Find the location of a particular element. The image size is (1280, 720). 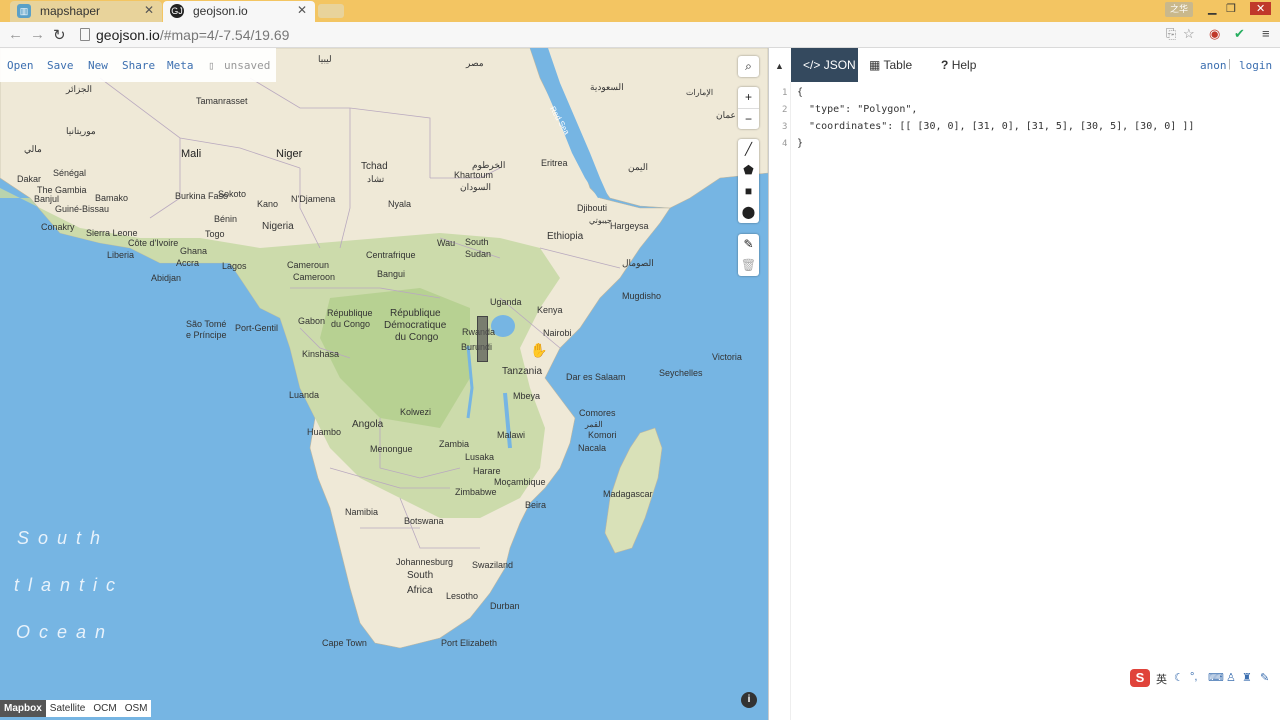

new-button: New is located at coordinates (98, 65).